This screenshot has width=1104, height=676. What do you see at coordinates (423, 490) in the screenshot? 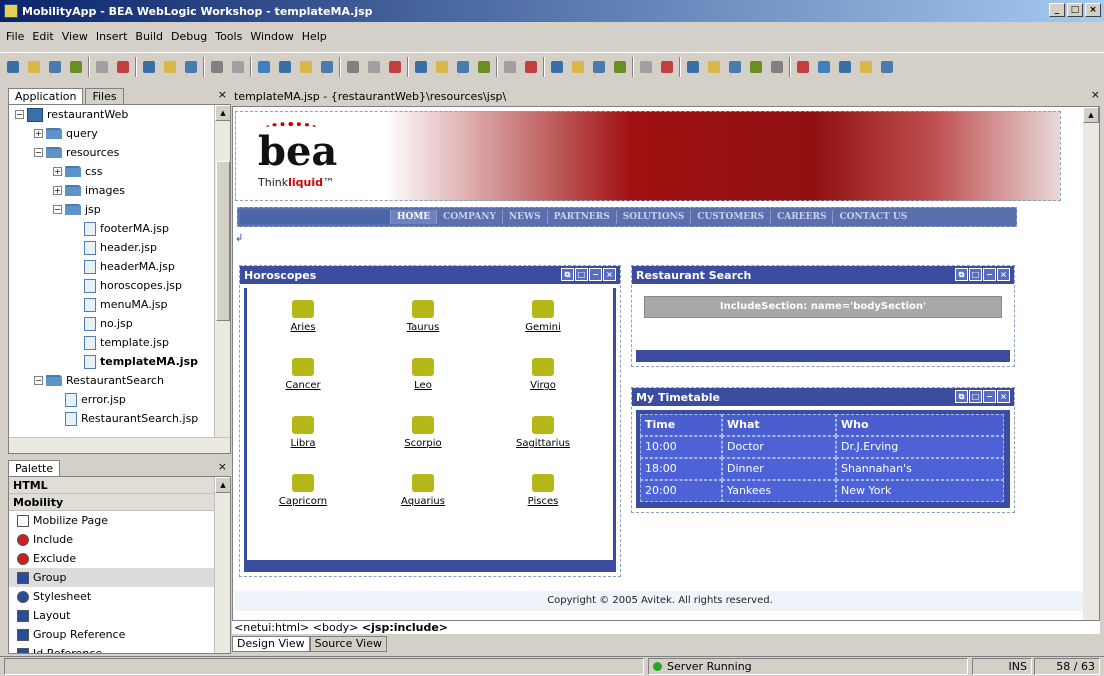
I see `zodiac-aquarius: Aquarius` at bounding box center [423, 490].